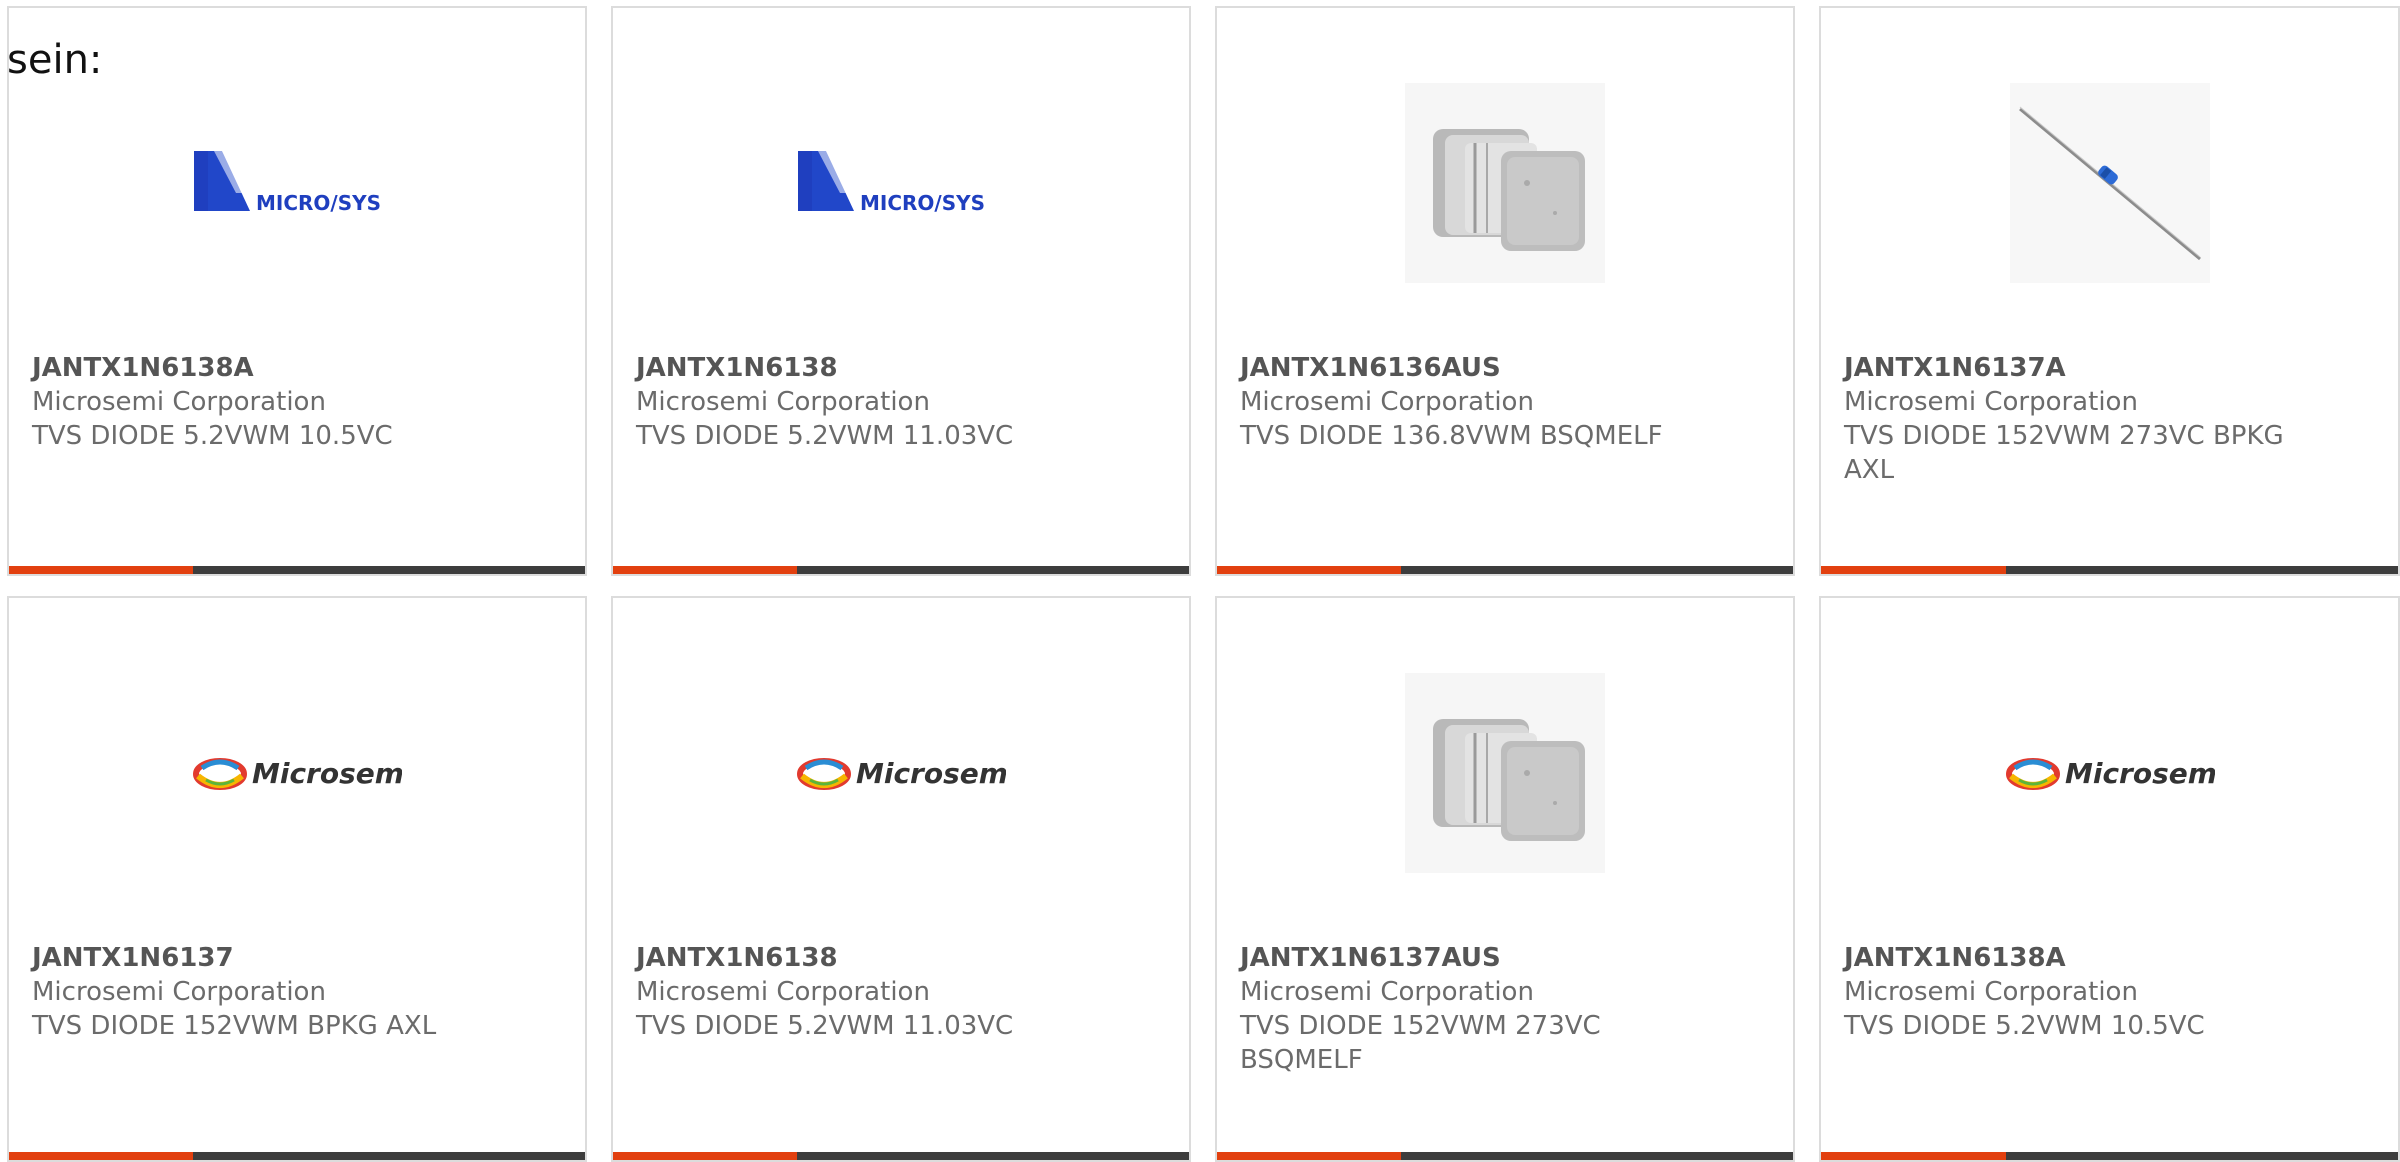  Describe the element at coordinates (1466, 368) in the screenshot. I see `part-number: JANTX1N6136AUS` at that location.